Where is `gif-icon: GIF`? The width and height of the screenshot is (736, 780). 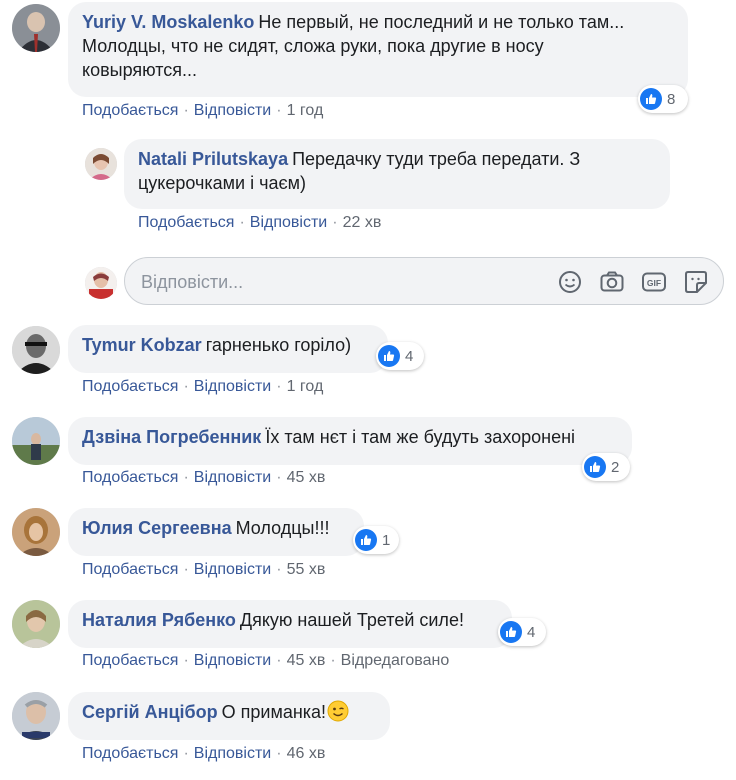
gif-icon: GIF is located at coordinates (654, 282).